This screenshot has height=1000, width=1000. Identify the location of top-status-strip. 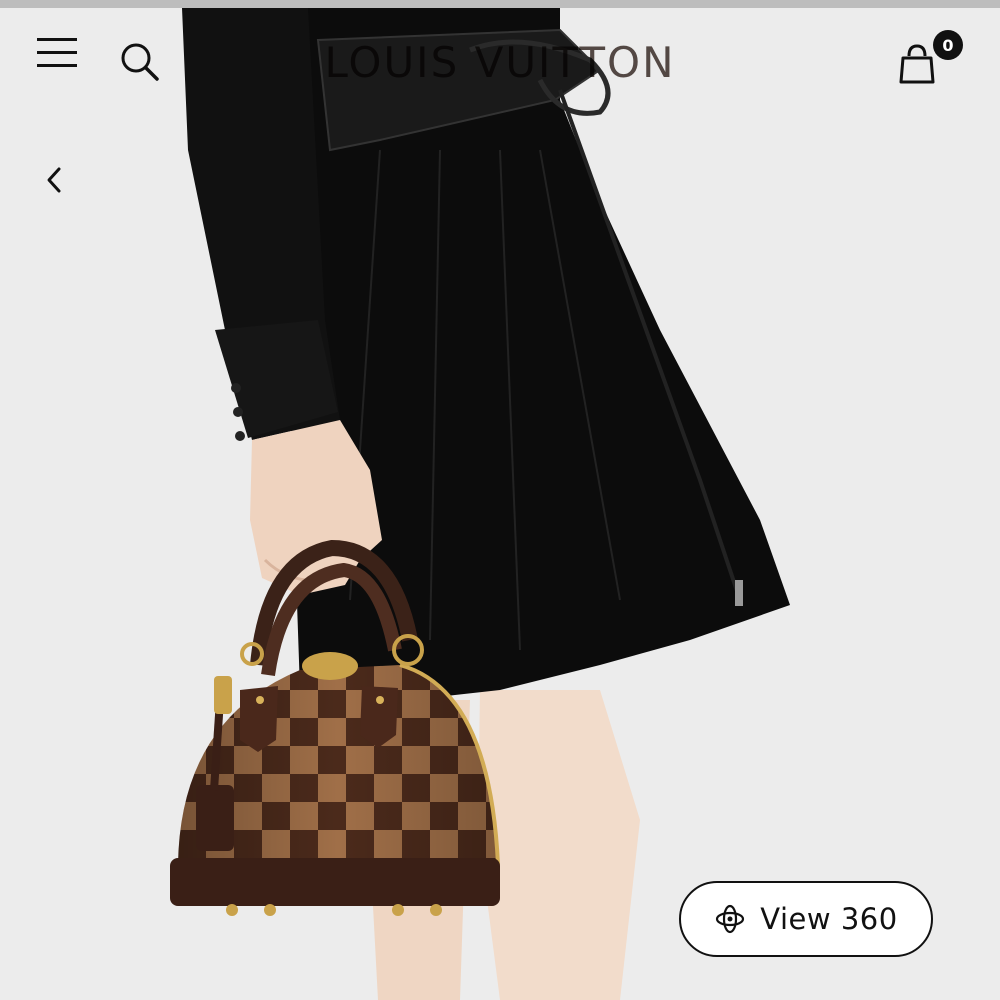
(500, 4).